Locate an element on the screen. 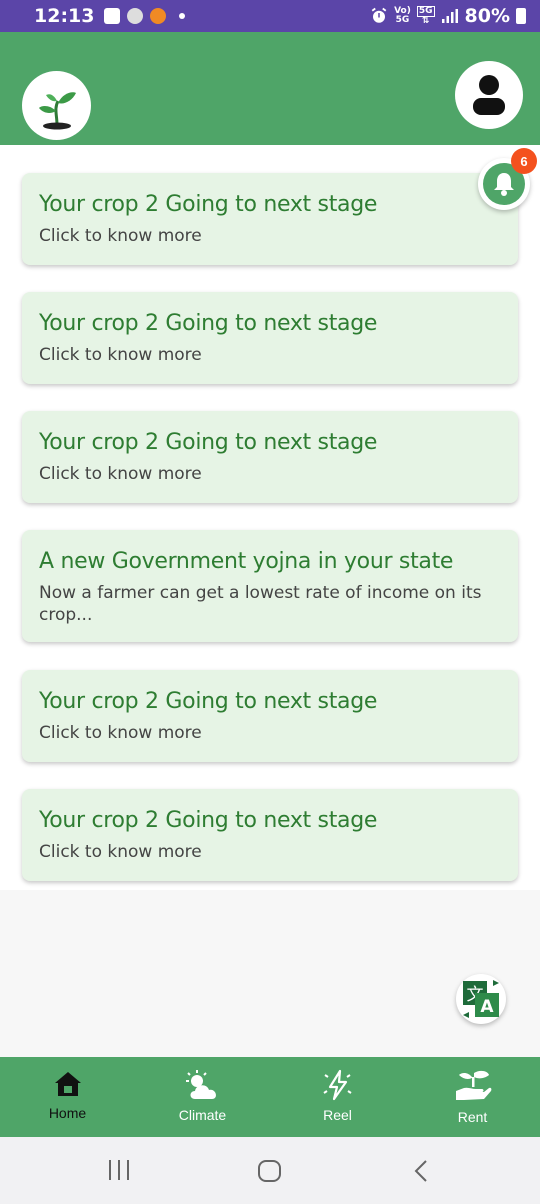  user-icon is located at coordinates (489, 95).